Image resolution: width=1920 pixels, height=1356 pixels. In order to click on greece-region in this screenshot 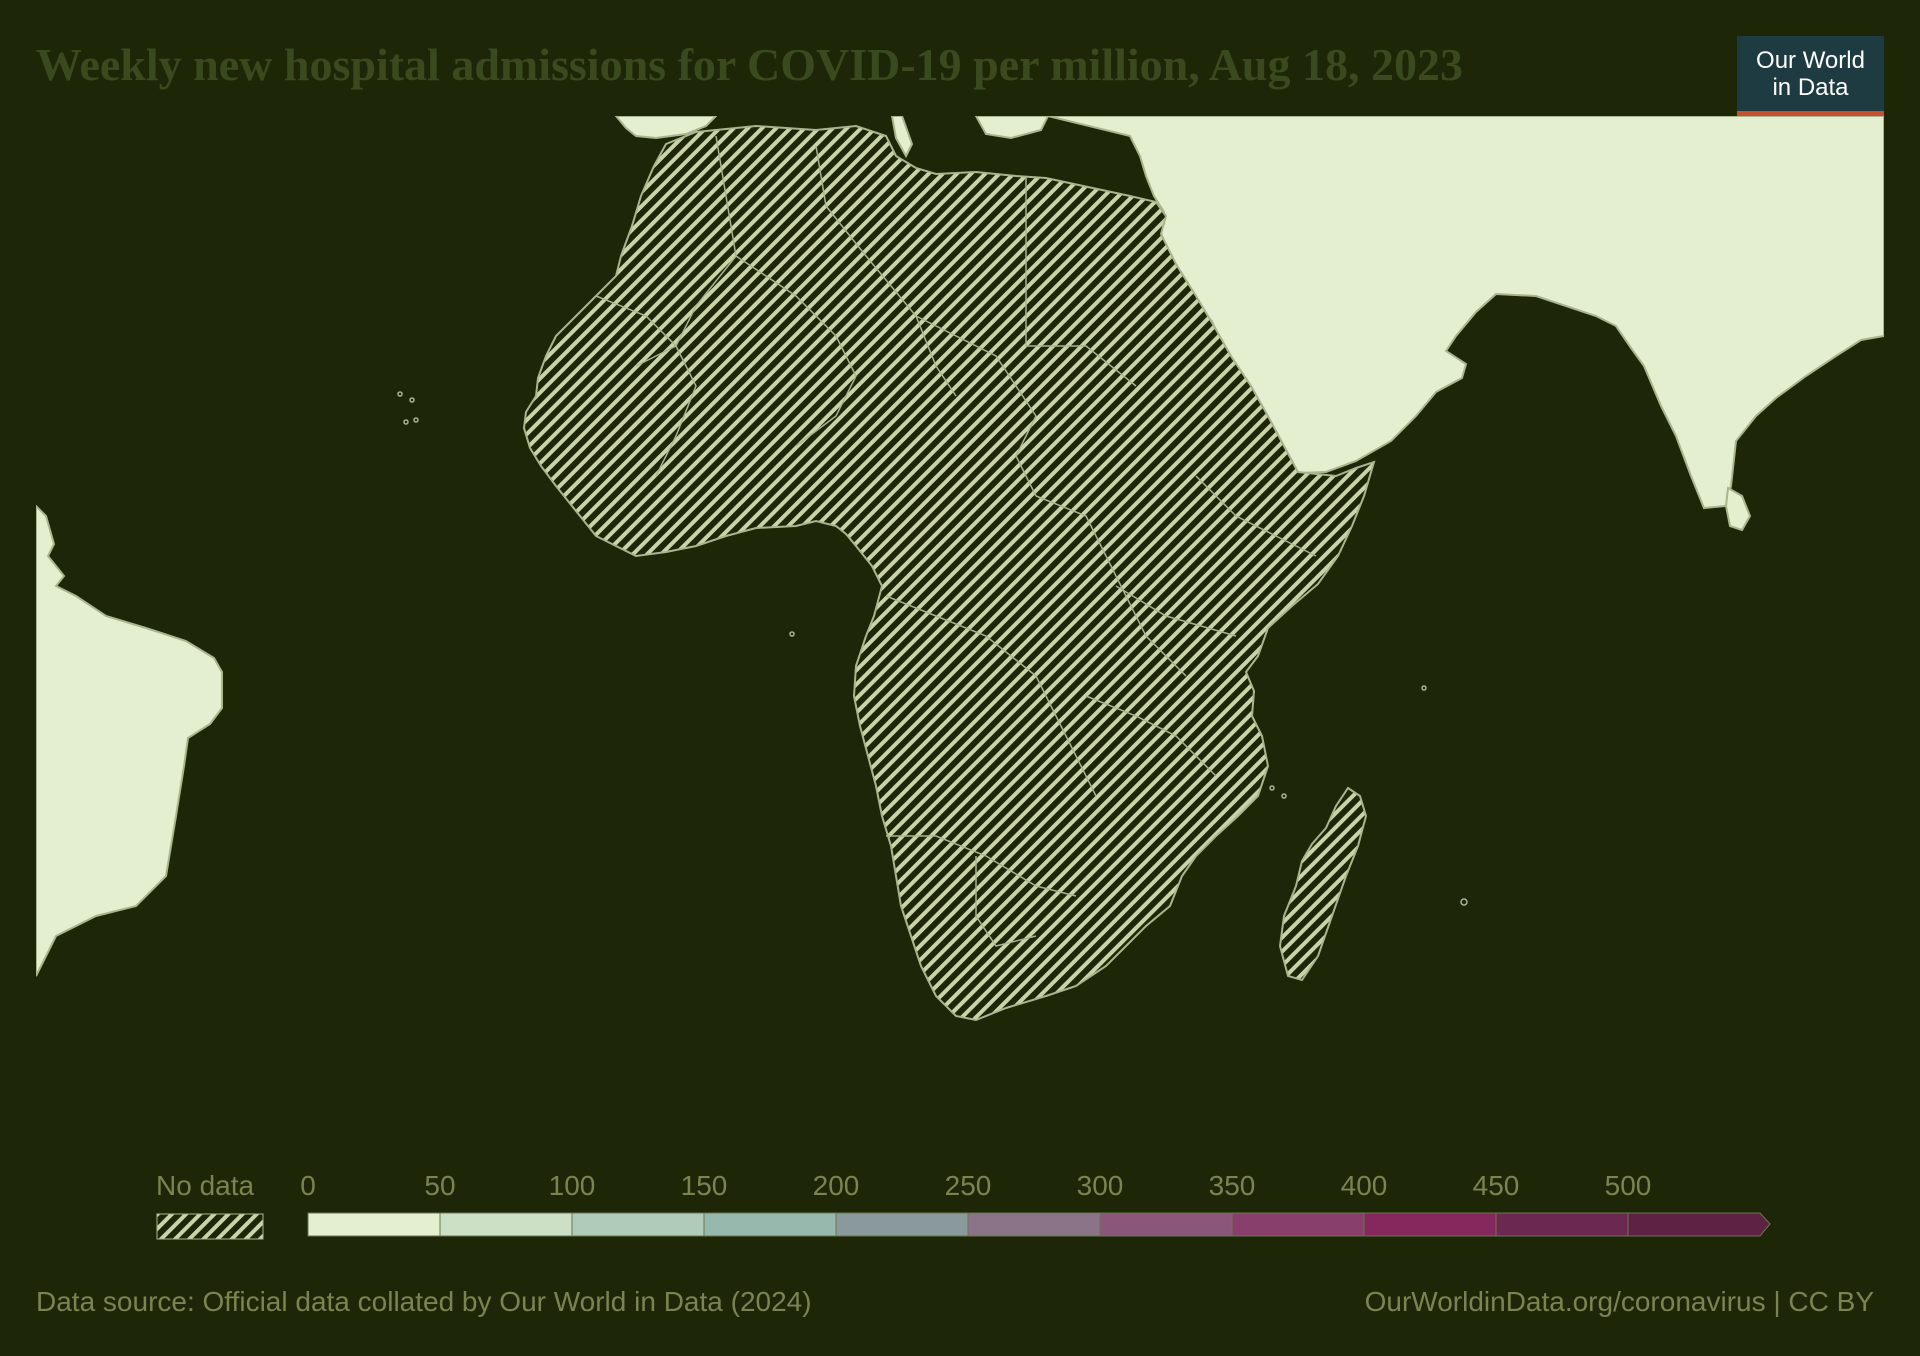, I will do `click(1012, 128)`.